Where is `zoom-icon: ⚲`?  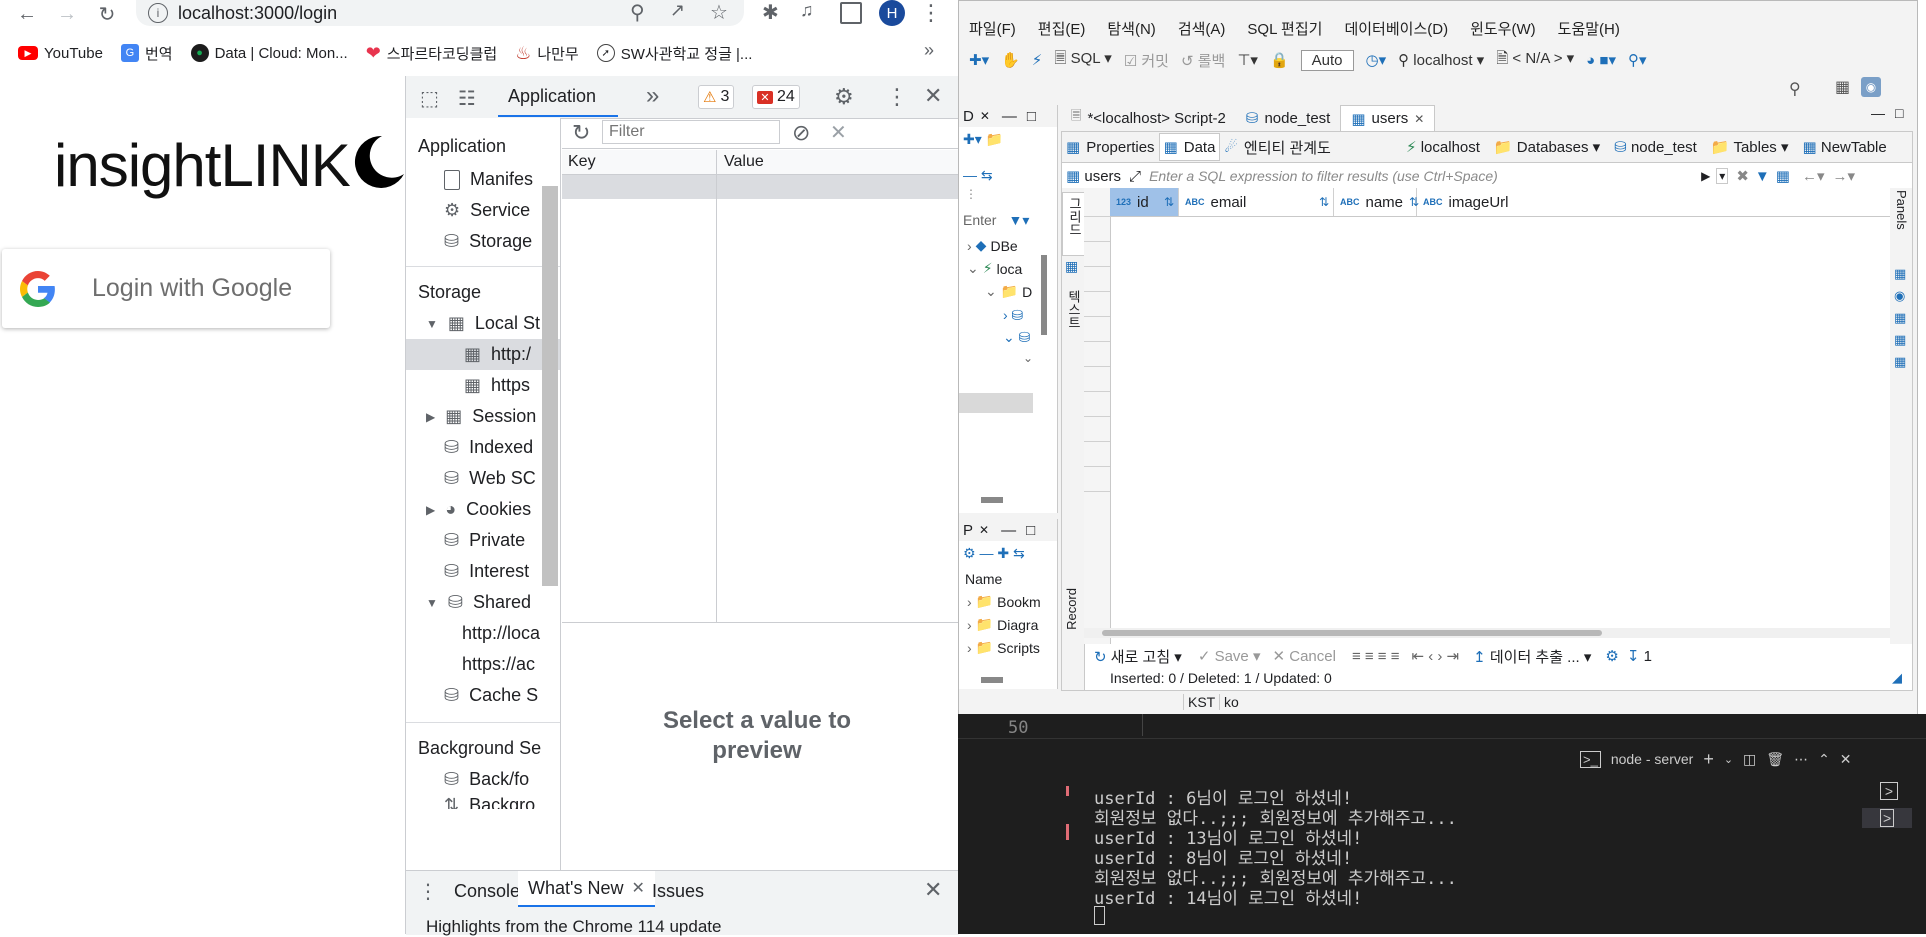 zoom-icon: ⚲ is located at coordinates (637, 12).